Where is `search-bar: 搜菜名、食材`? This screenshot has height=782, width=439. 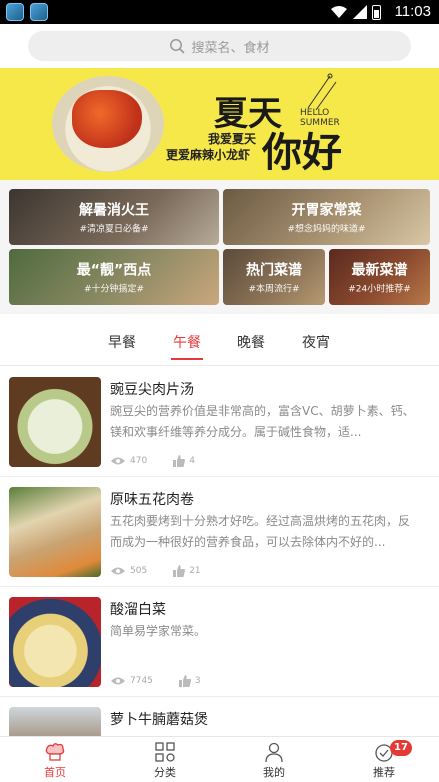
search-bar: 搜菜名、食材 is located at coordinates (219, 46).